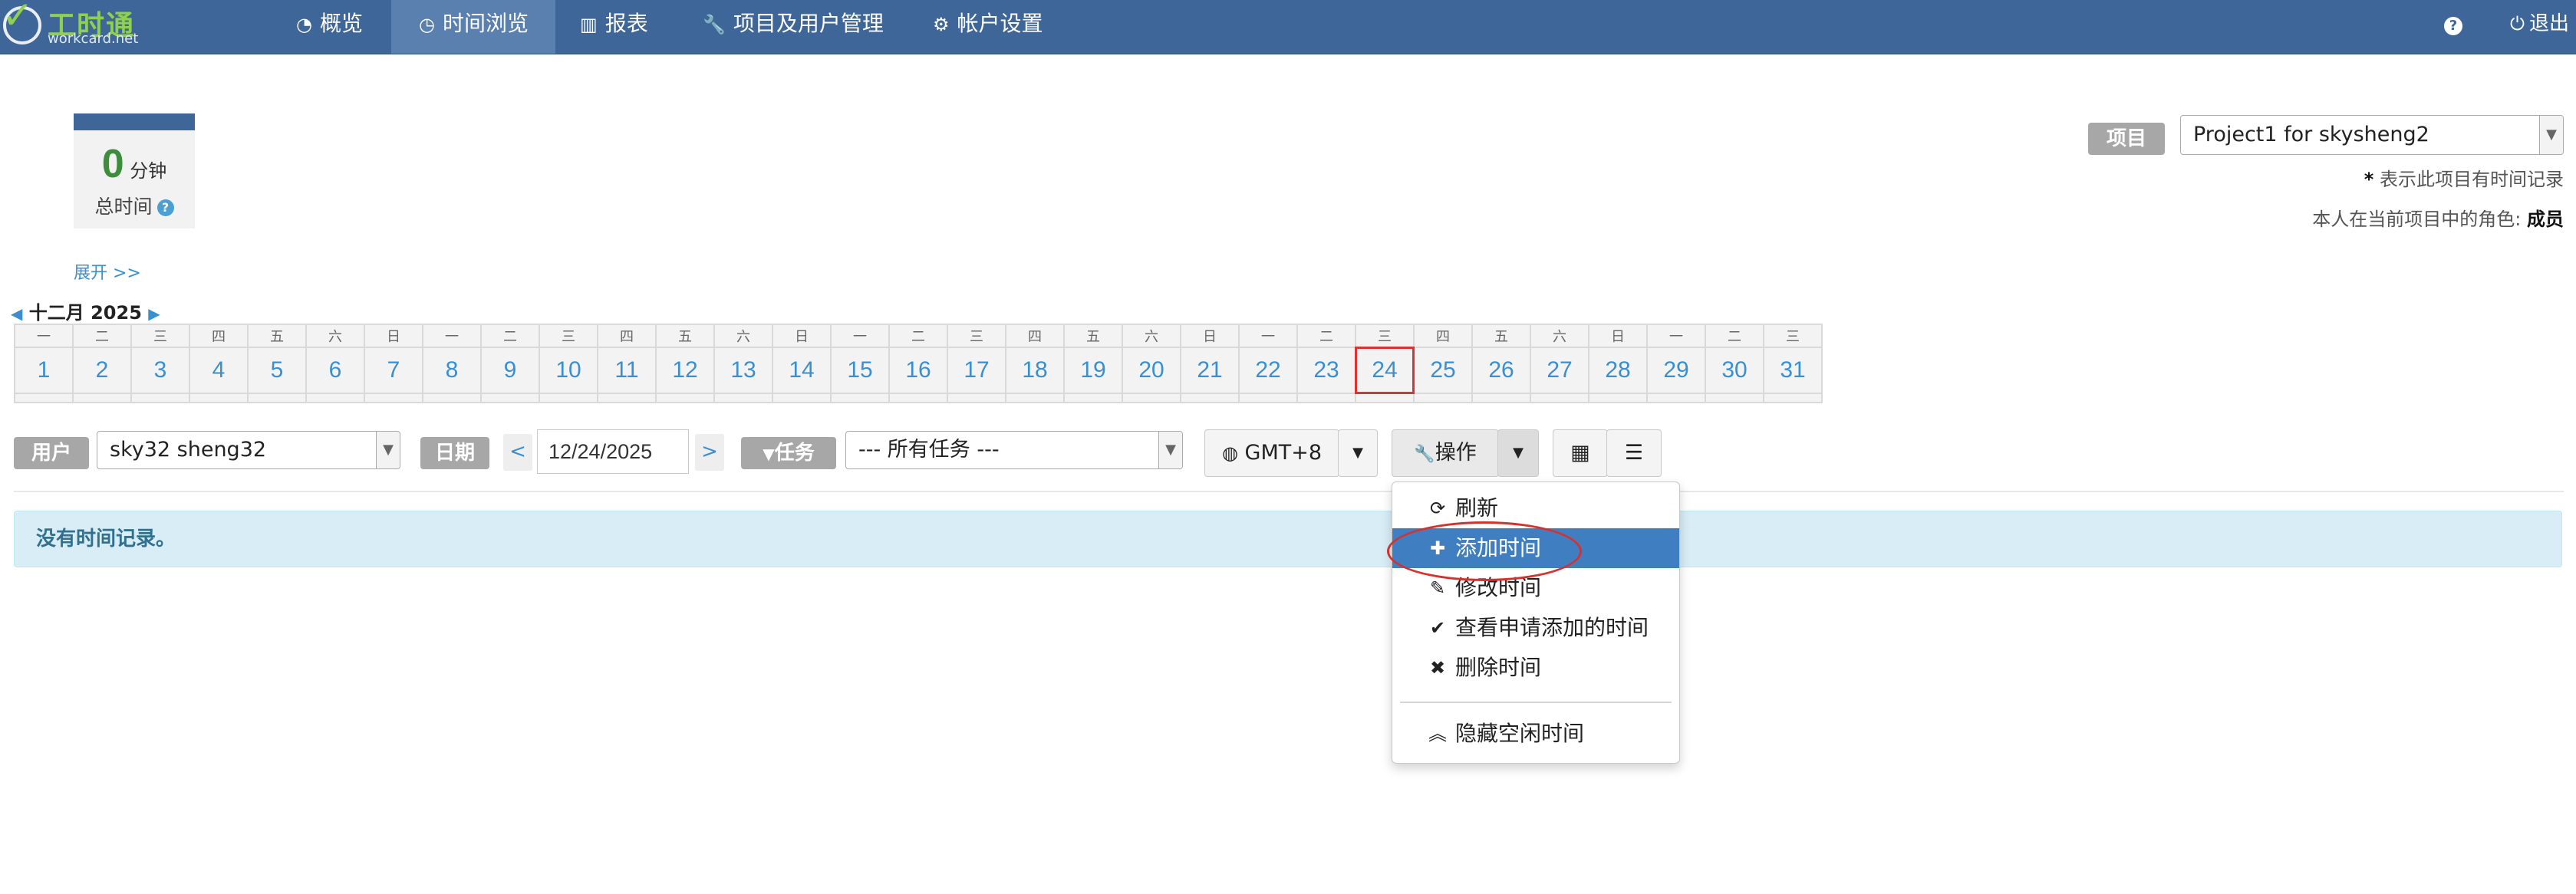  Describe the element at coordinates (1734, 370) in the screenshot. I see `calendar-day-30: 30` at that location.